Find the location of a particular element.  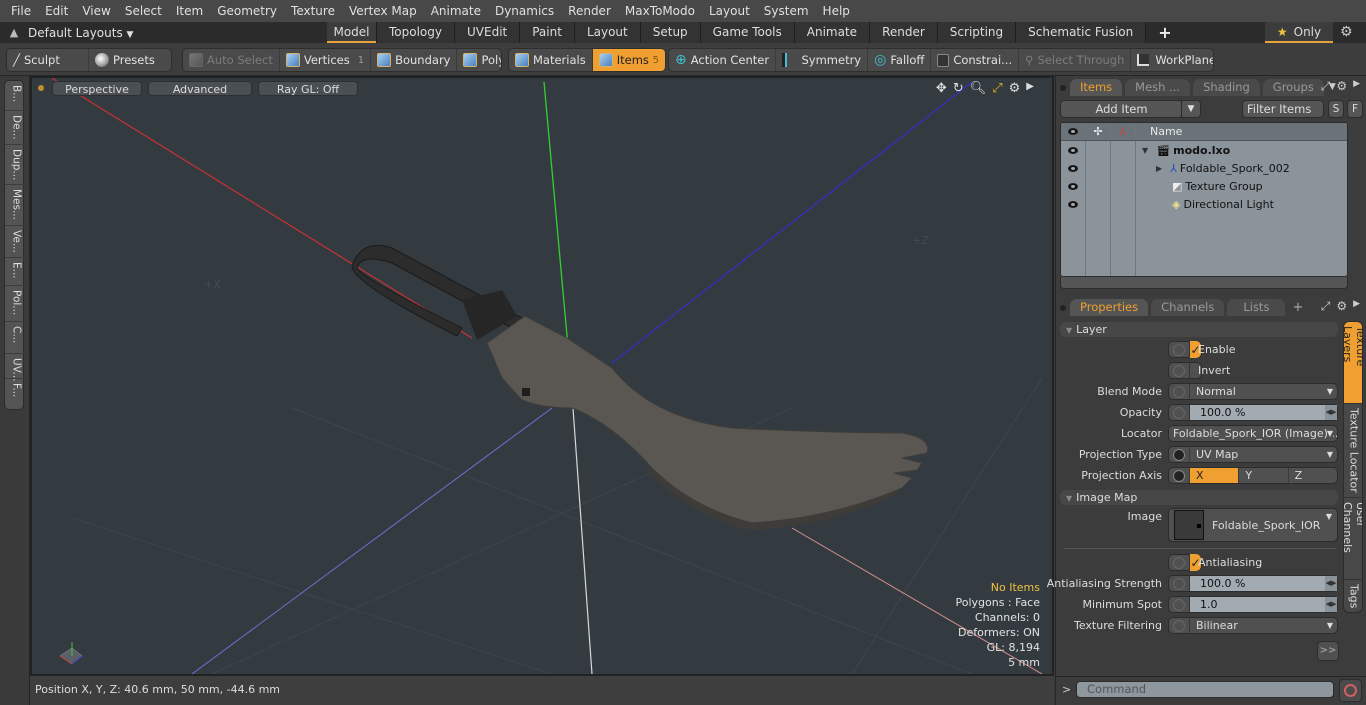

menu-edit: Edit is located at coordinates (56, 11).